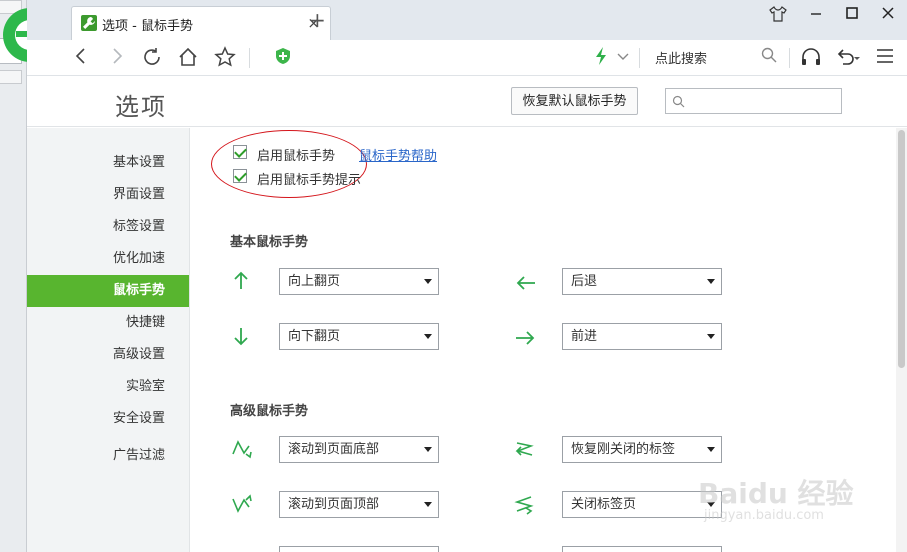 Image resolution: width=907 pixels, height=552 pixels. I want to click on minimize-icon, so click(816, 18).